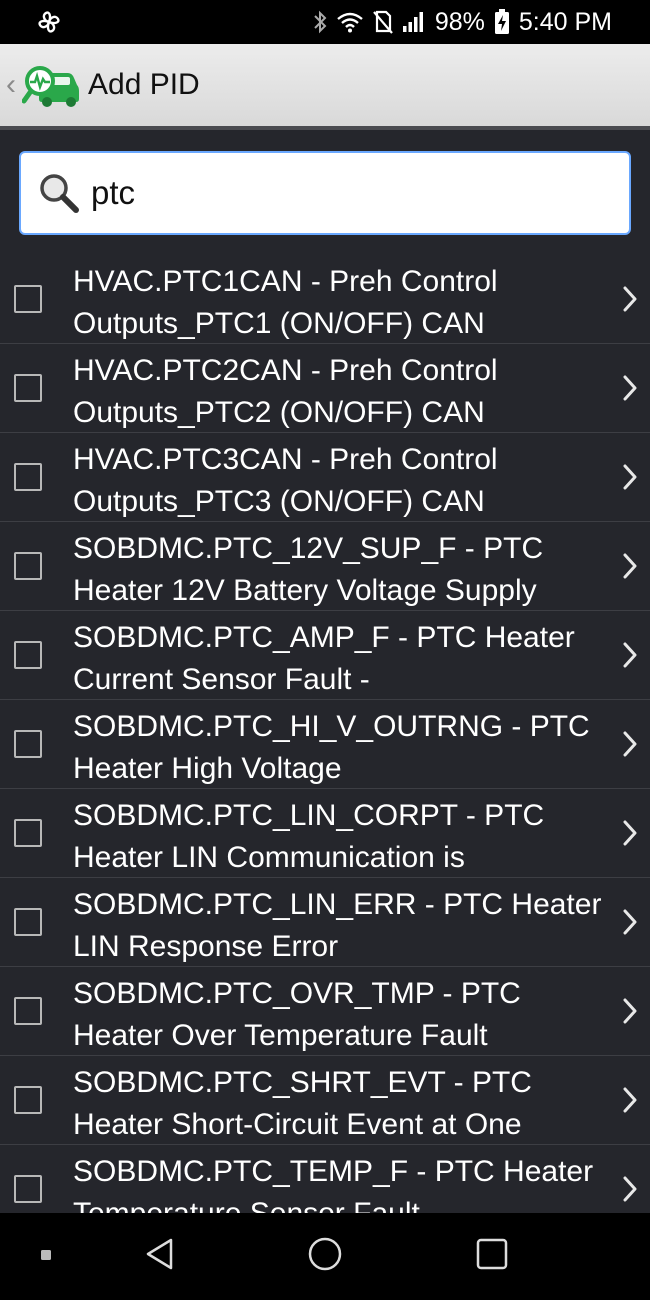 The width and height of the screenshot is (650, 1300). What do you see at coordinates (459, 21) in the screenshot?
I see `battery-percent: 98%` at bounding box center [459, 21].